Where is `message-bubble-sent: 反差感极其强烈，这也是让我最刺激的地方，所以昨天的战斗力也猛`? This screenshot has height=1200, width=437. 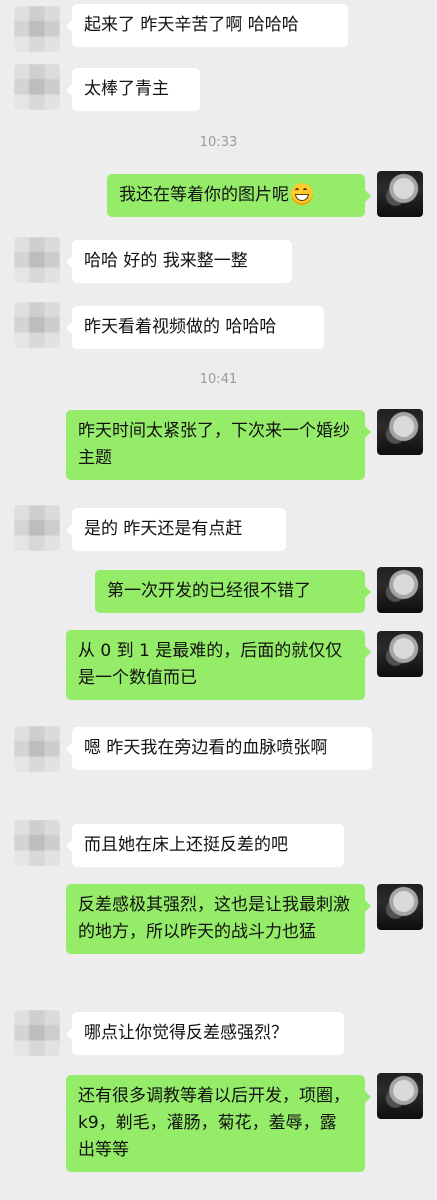
message-bubble-sent: 反差感极其强烈，这也是让我最刺激的地方，所以昨天的战斗力也猛 is located at coordinates (218, 919).